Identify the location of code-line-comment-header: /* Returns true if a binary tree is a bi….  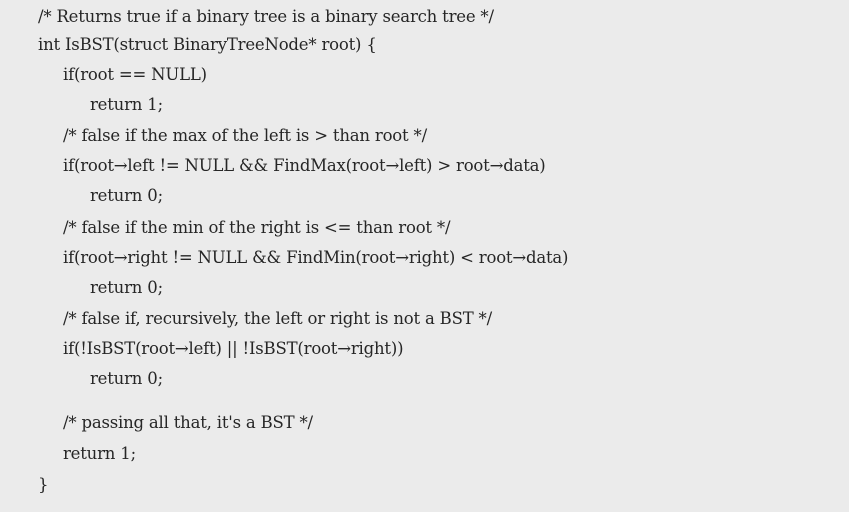
(266, 16).